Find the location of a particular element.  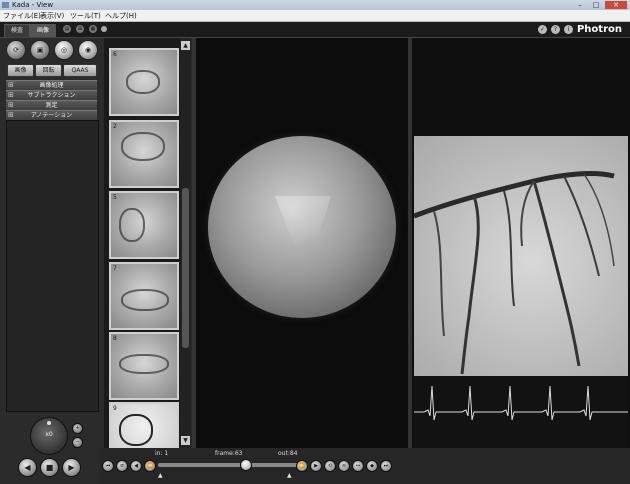

thumbnail: 9 is located at coordinates (144, 426).